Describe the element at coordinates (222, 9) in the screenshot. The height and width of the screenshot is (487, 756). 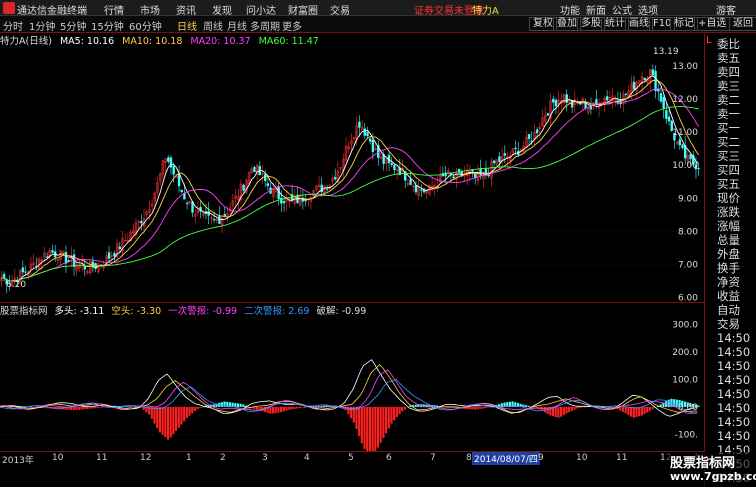
I see `menu-faxian: 发现` at that location.